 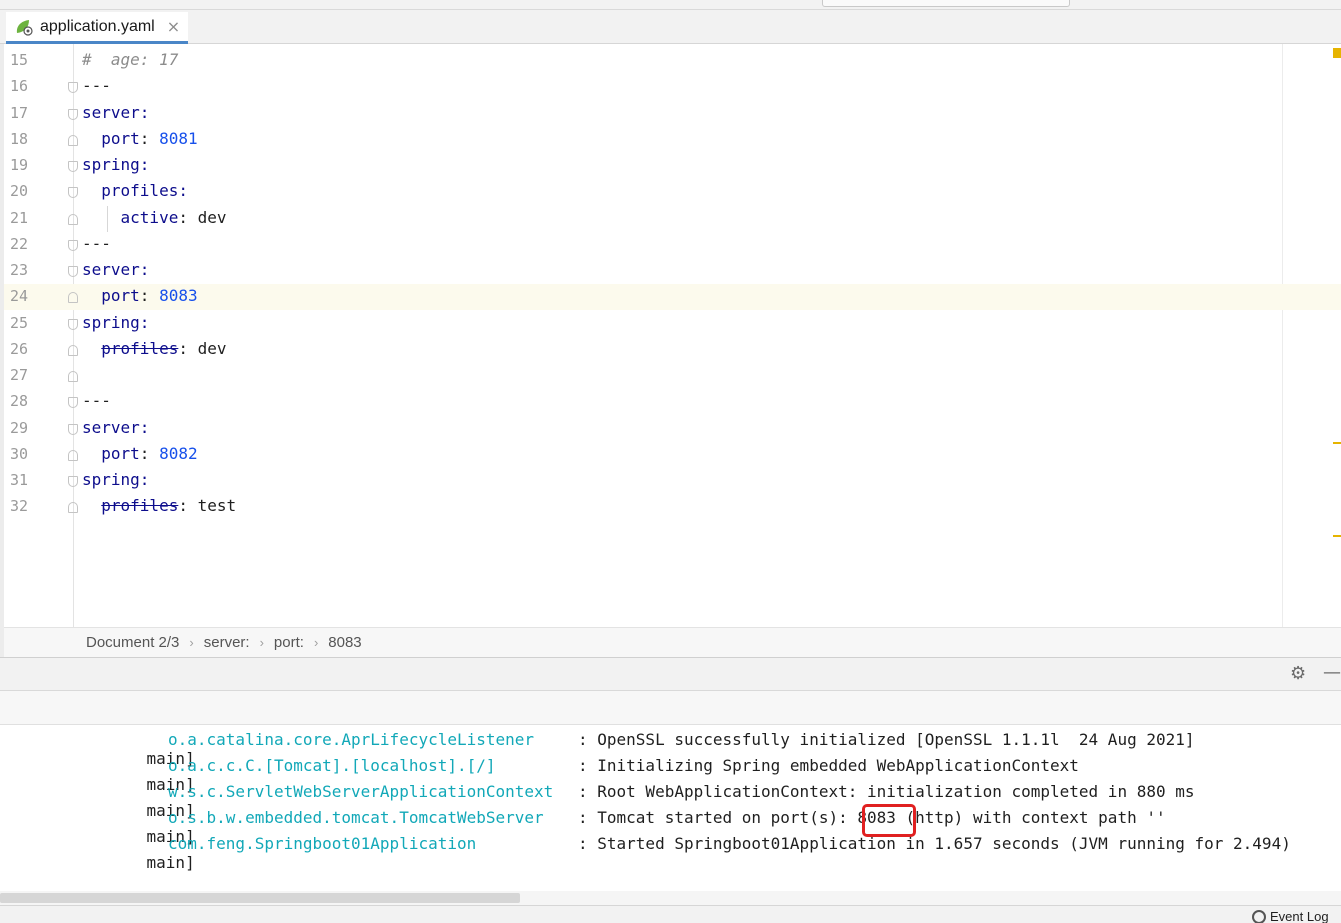 What do you see at coordinates (1259, 916) in the screenshot?
I see `event-log-icon` at bounding box center [1259, 916].